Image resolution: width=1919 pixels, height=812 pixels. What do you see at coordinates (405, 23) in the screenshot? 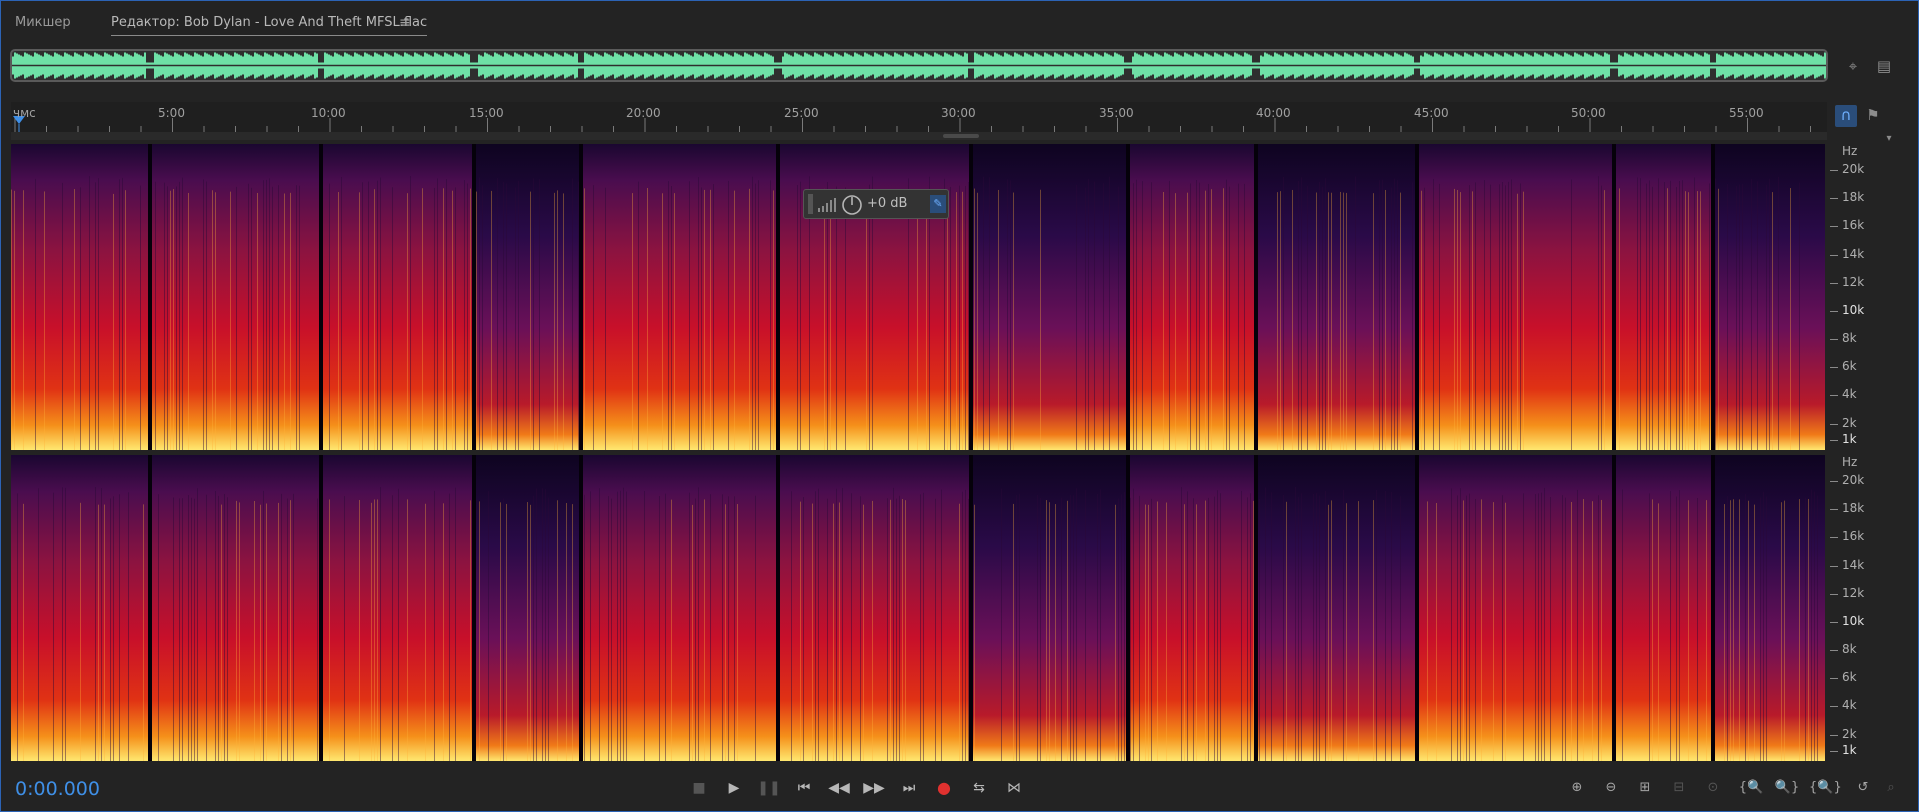
I see `tab-menu-icon: ≡` at bounding box center [405, 23].